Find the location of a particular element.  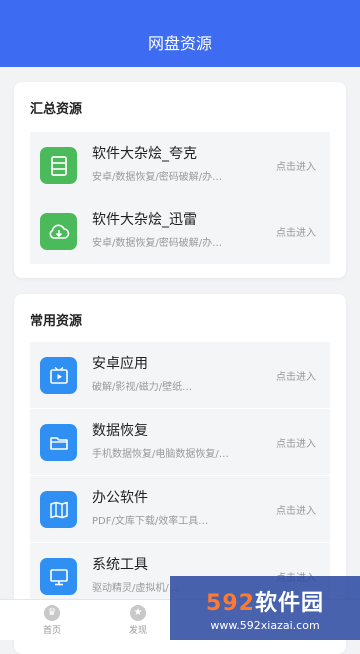

tab-home: ♛ 首页 is located at coordinates (52, 620).